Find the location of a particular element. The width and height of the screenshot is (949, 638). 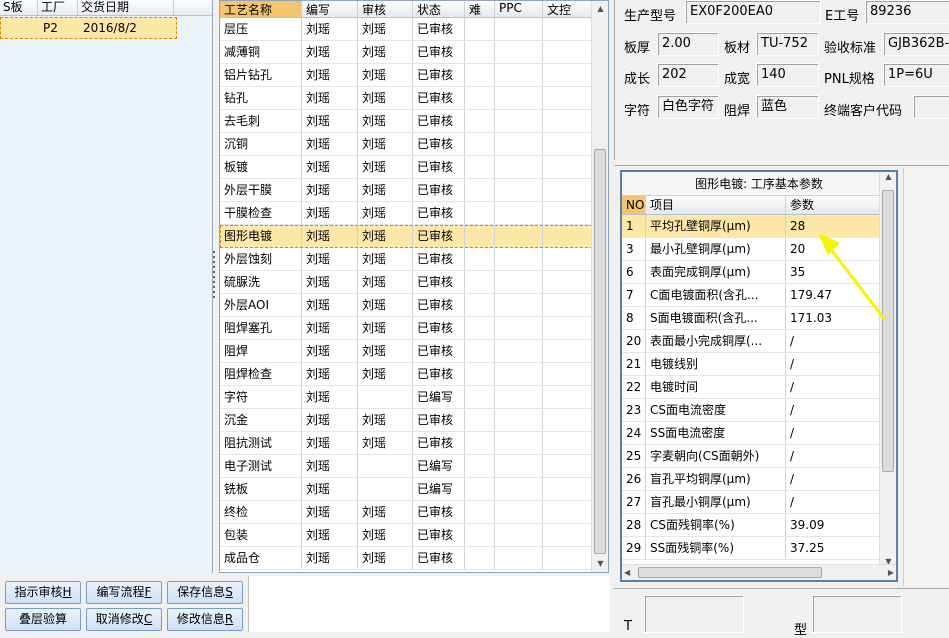

col-header-board: S板 is located at coordinates (19, 7).